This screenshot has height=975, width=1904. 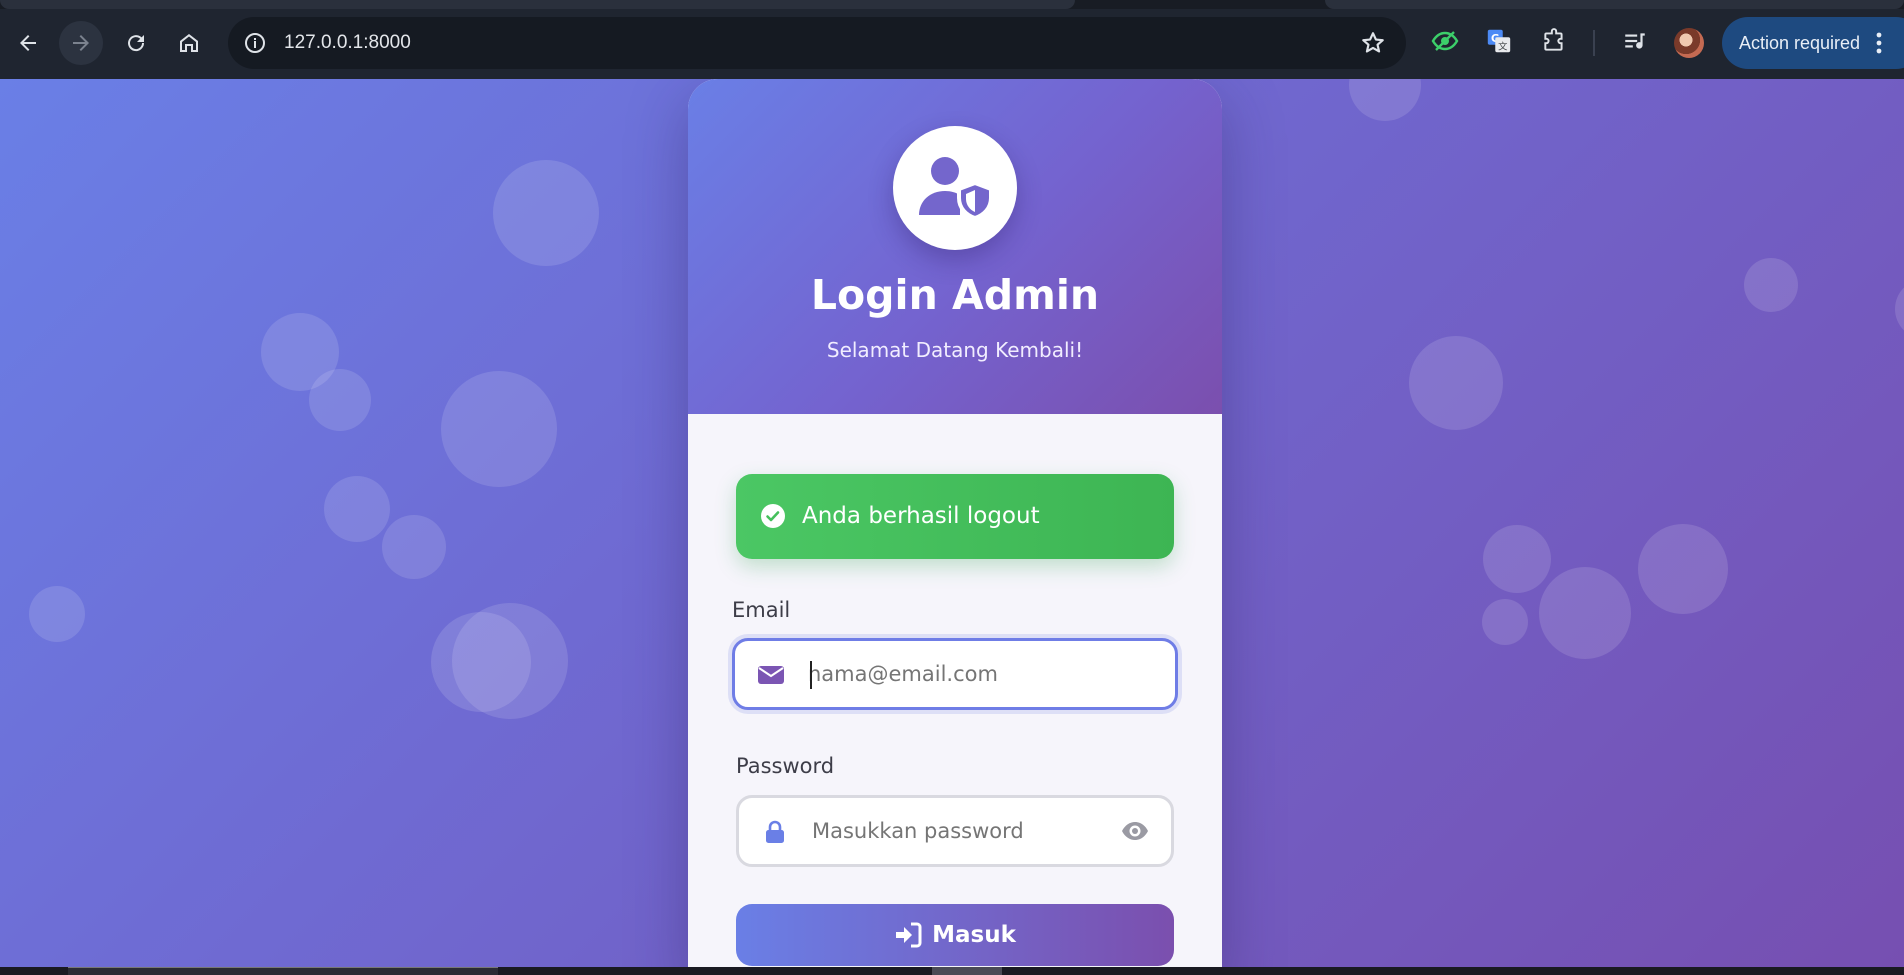 What do you see at coordinates (785, 766) in the screenshot?
I see `password-label: Password` at bounding box center [785, 766].